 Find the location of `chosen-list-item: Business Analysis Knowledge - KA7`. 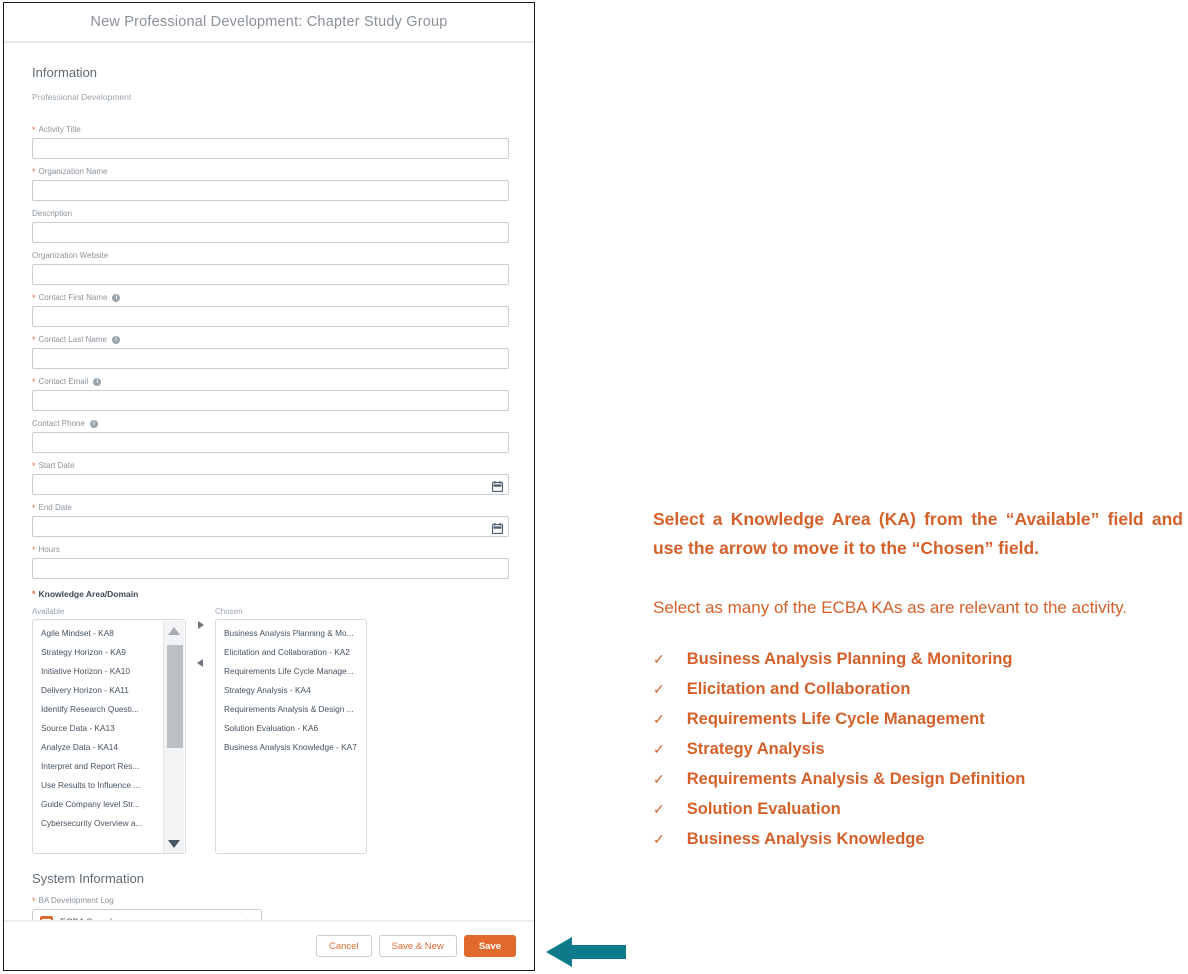

chosen-list-item: Business Analysis Knowledge - KA7 is located at coordinates (291, 746).